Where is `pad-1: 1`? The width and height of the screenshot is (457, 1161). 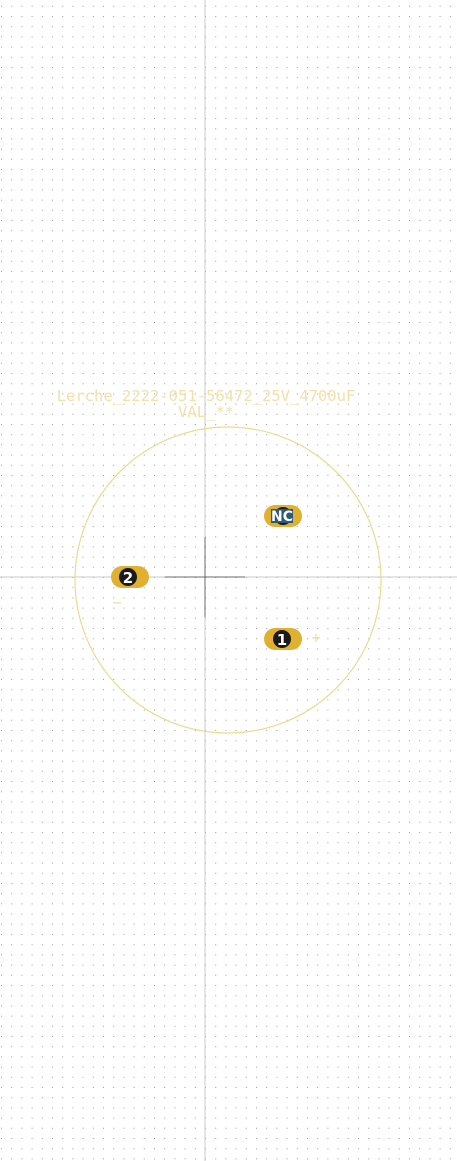
pad-1: 1 is located at coordinates (283, 639).